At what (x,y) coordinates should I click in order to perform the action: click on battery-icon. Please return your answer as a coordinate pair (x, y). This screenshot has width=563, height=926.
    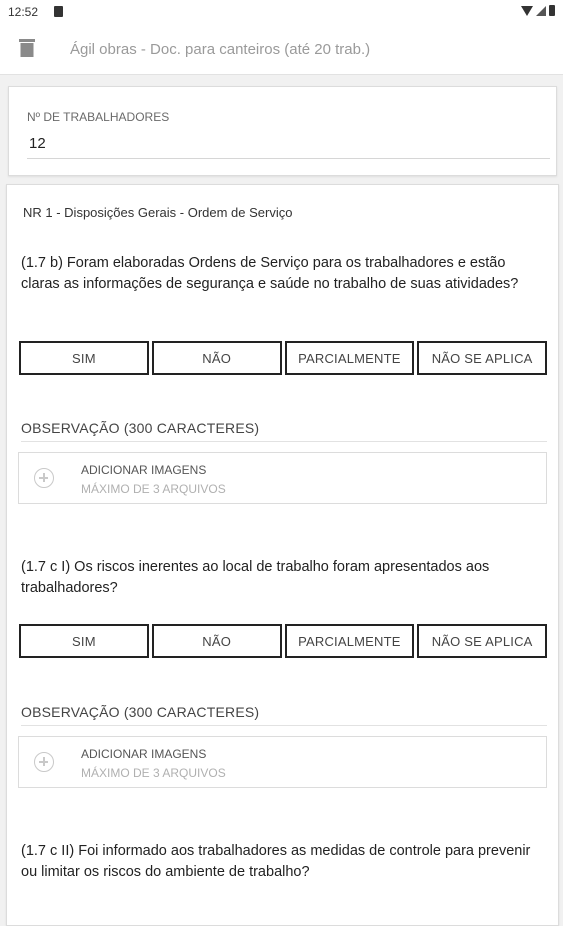
    Looking at the image, I should click on (552, 10).